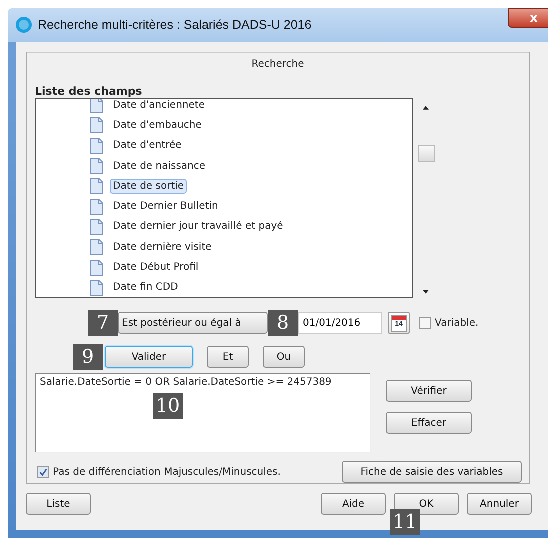 The image size is (548, 544). Describe the element at coordinates (147, 146) in the screenshot. I see `list-item: Date d'entrée` at that location.